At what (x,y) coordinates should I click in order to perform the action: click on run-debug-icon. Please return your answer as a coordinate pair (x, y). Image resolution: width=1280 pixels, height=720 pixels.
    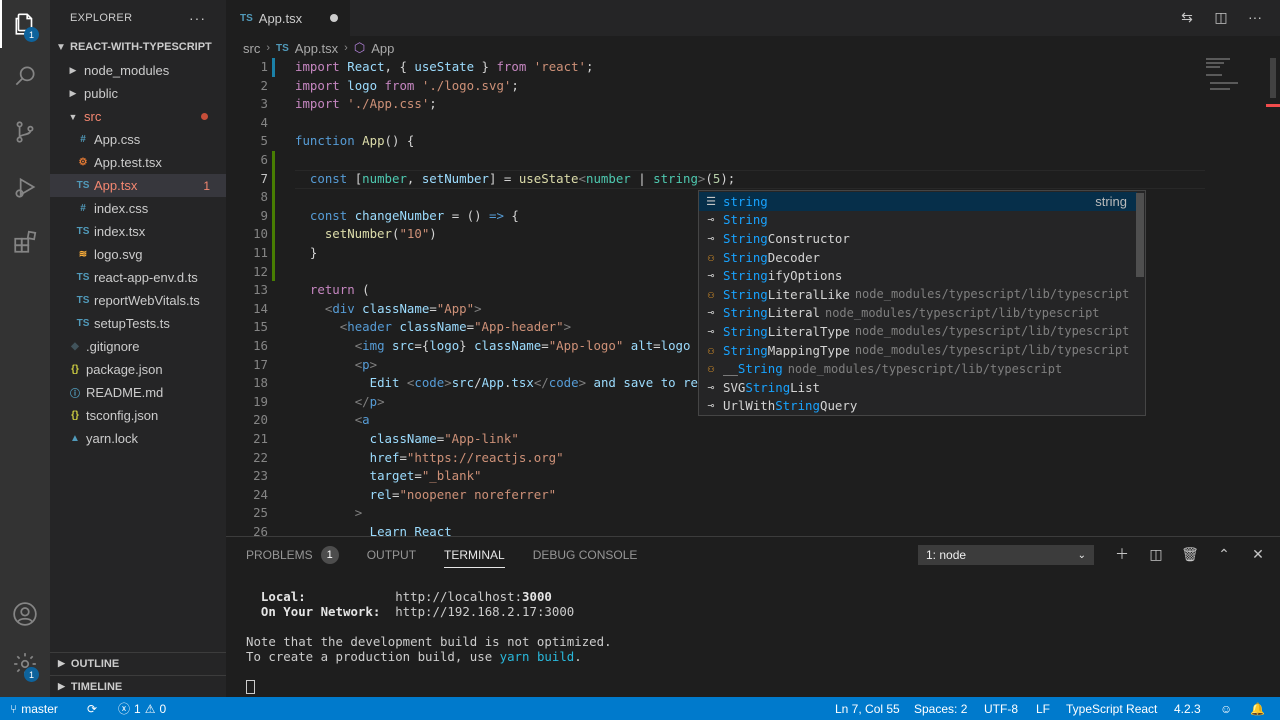
    Looking at the image, I should click on (25, 187).